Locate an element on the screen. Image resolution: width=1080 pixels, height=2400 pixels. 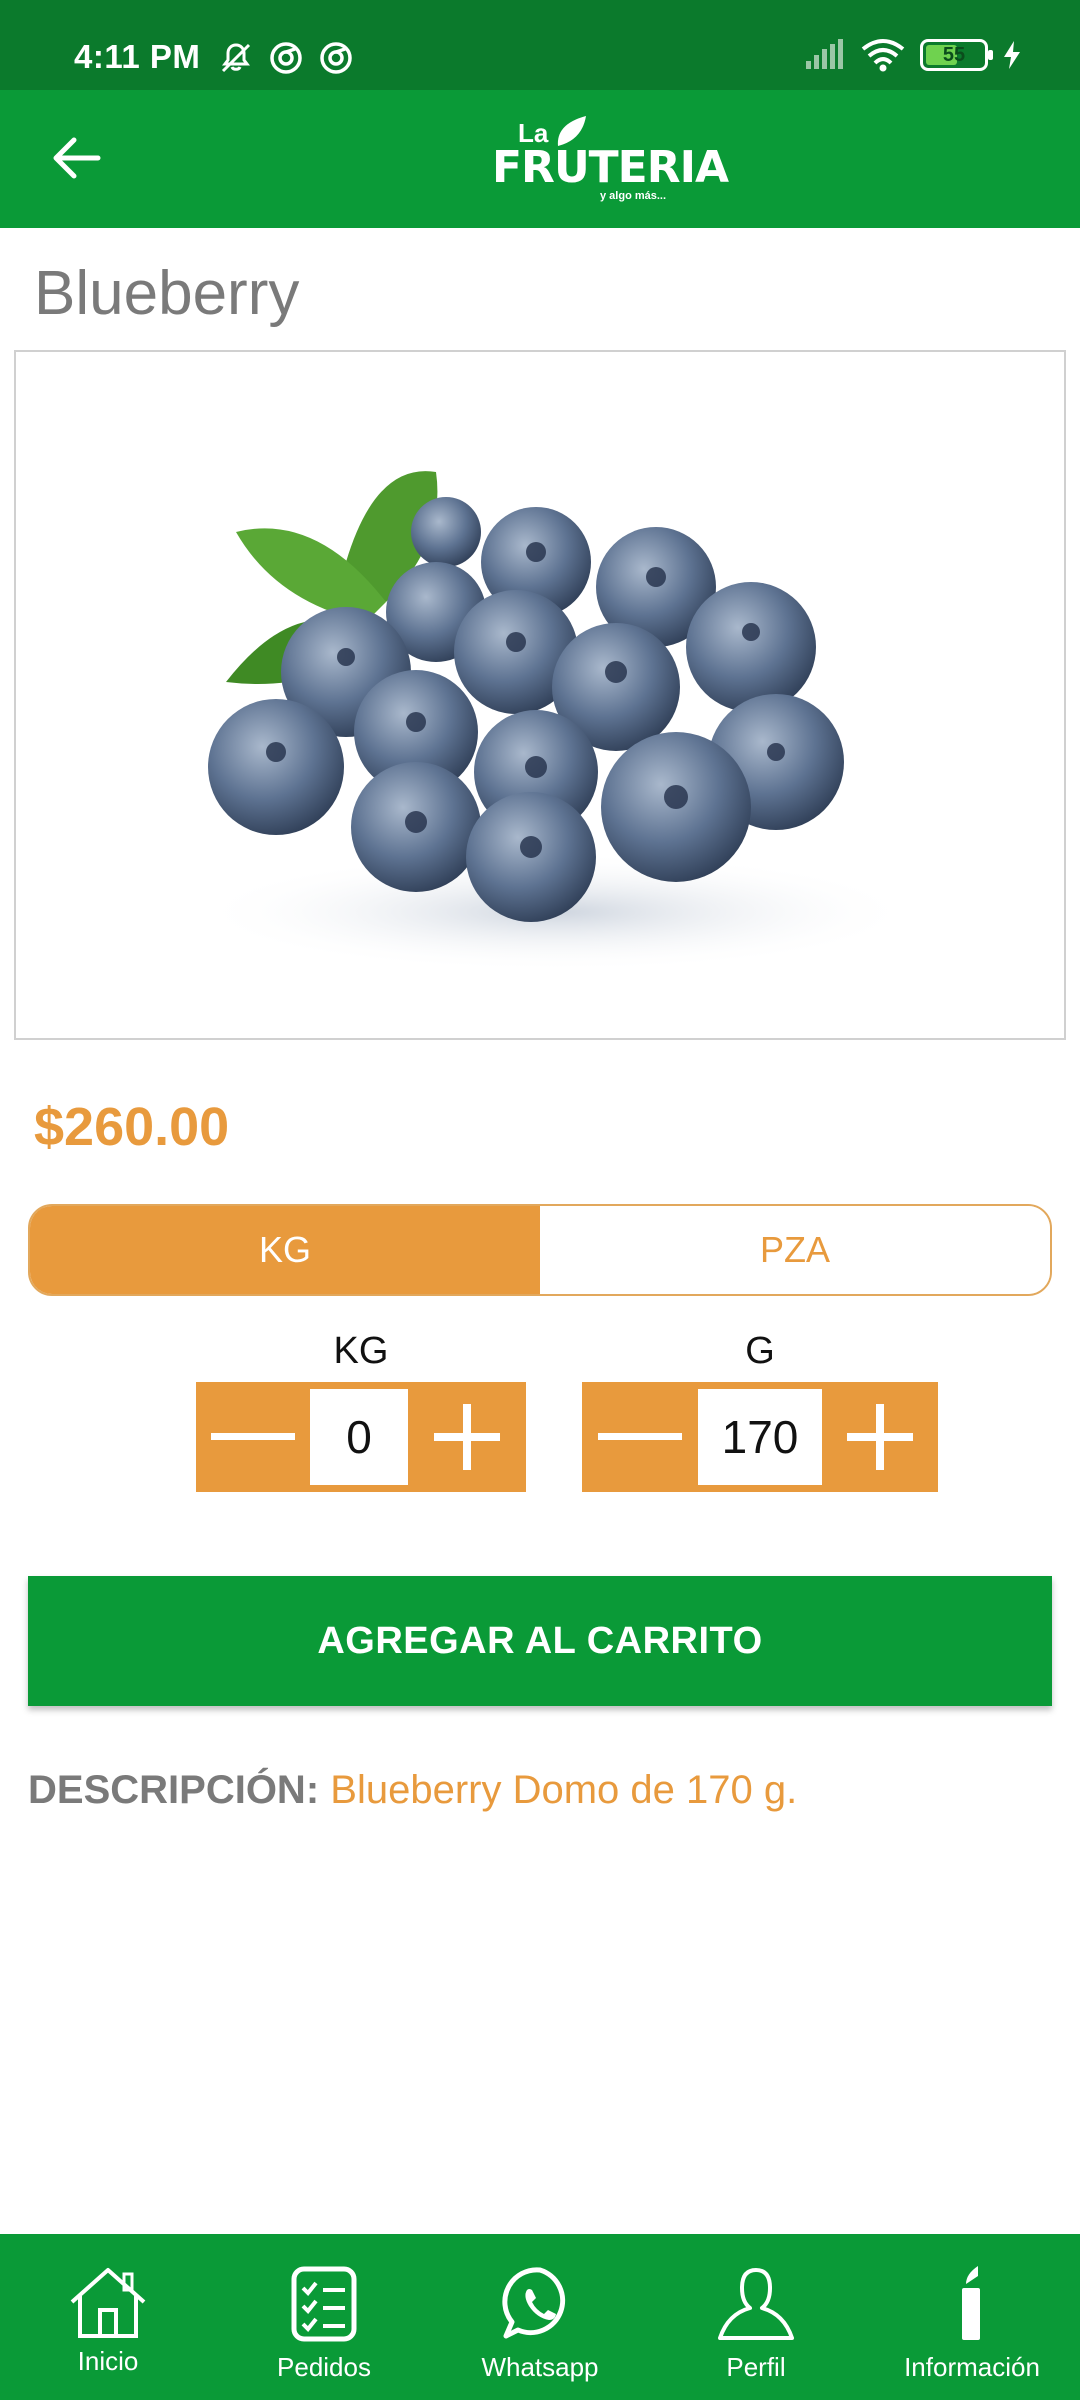
info-icon is located at coordinates (971, 2303).